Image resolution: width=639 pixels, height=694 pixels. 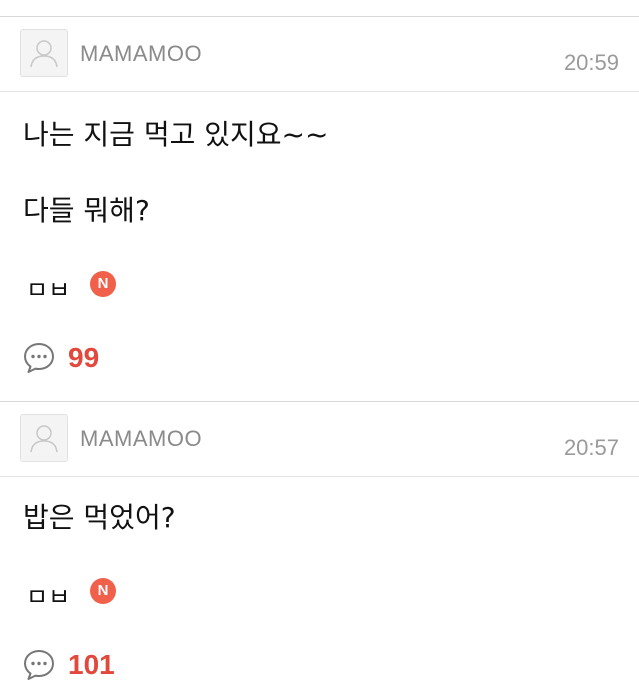 What do you see at coordinates (591, 447) in the screenshot?
I see `post-time: 20:57` at bounding box center [591, 447].